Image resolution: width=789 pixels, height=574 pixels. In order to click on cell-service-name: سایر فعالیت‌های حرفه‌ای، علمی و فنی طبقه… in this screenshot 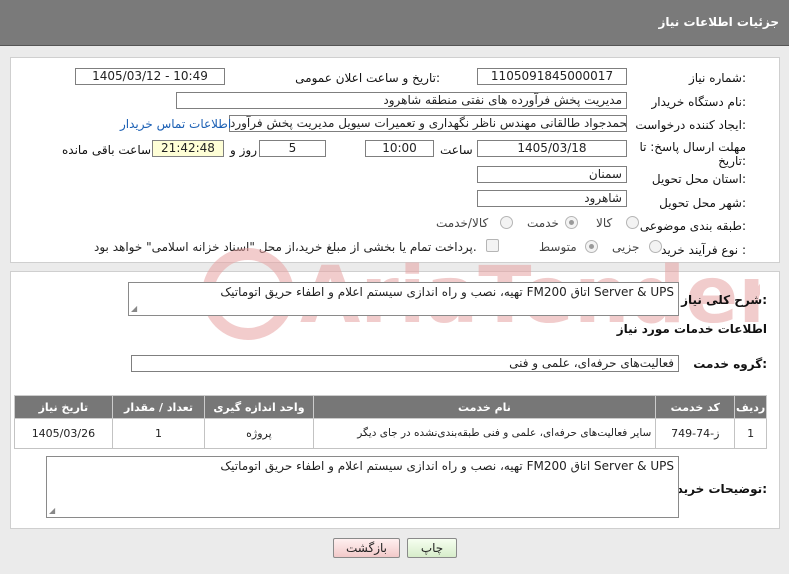, I will do `click(484, 433)`.